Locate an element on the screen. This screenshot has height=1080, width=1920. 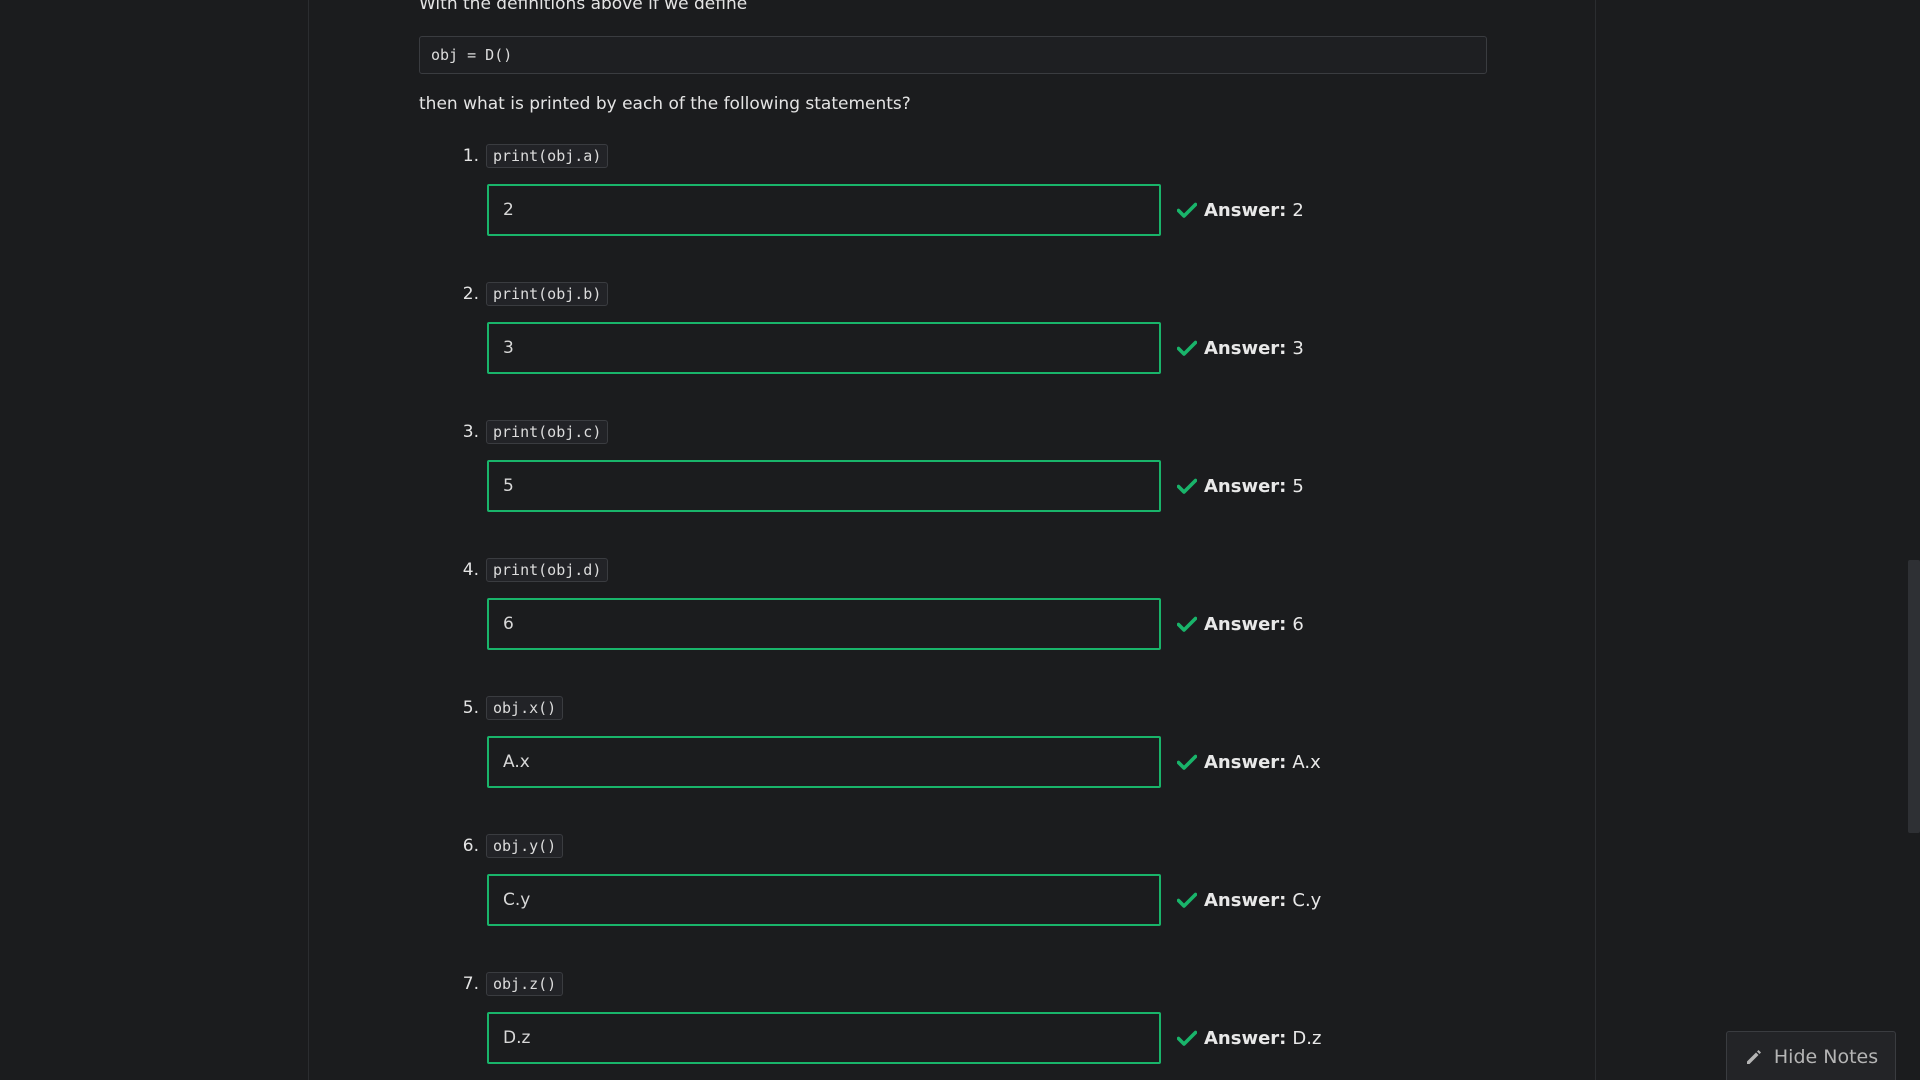
question-item: 5. obj.x() Answer:A.x is located at coordinates (953, 765).